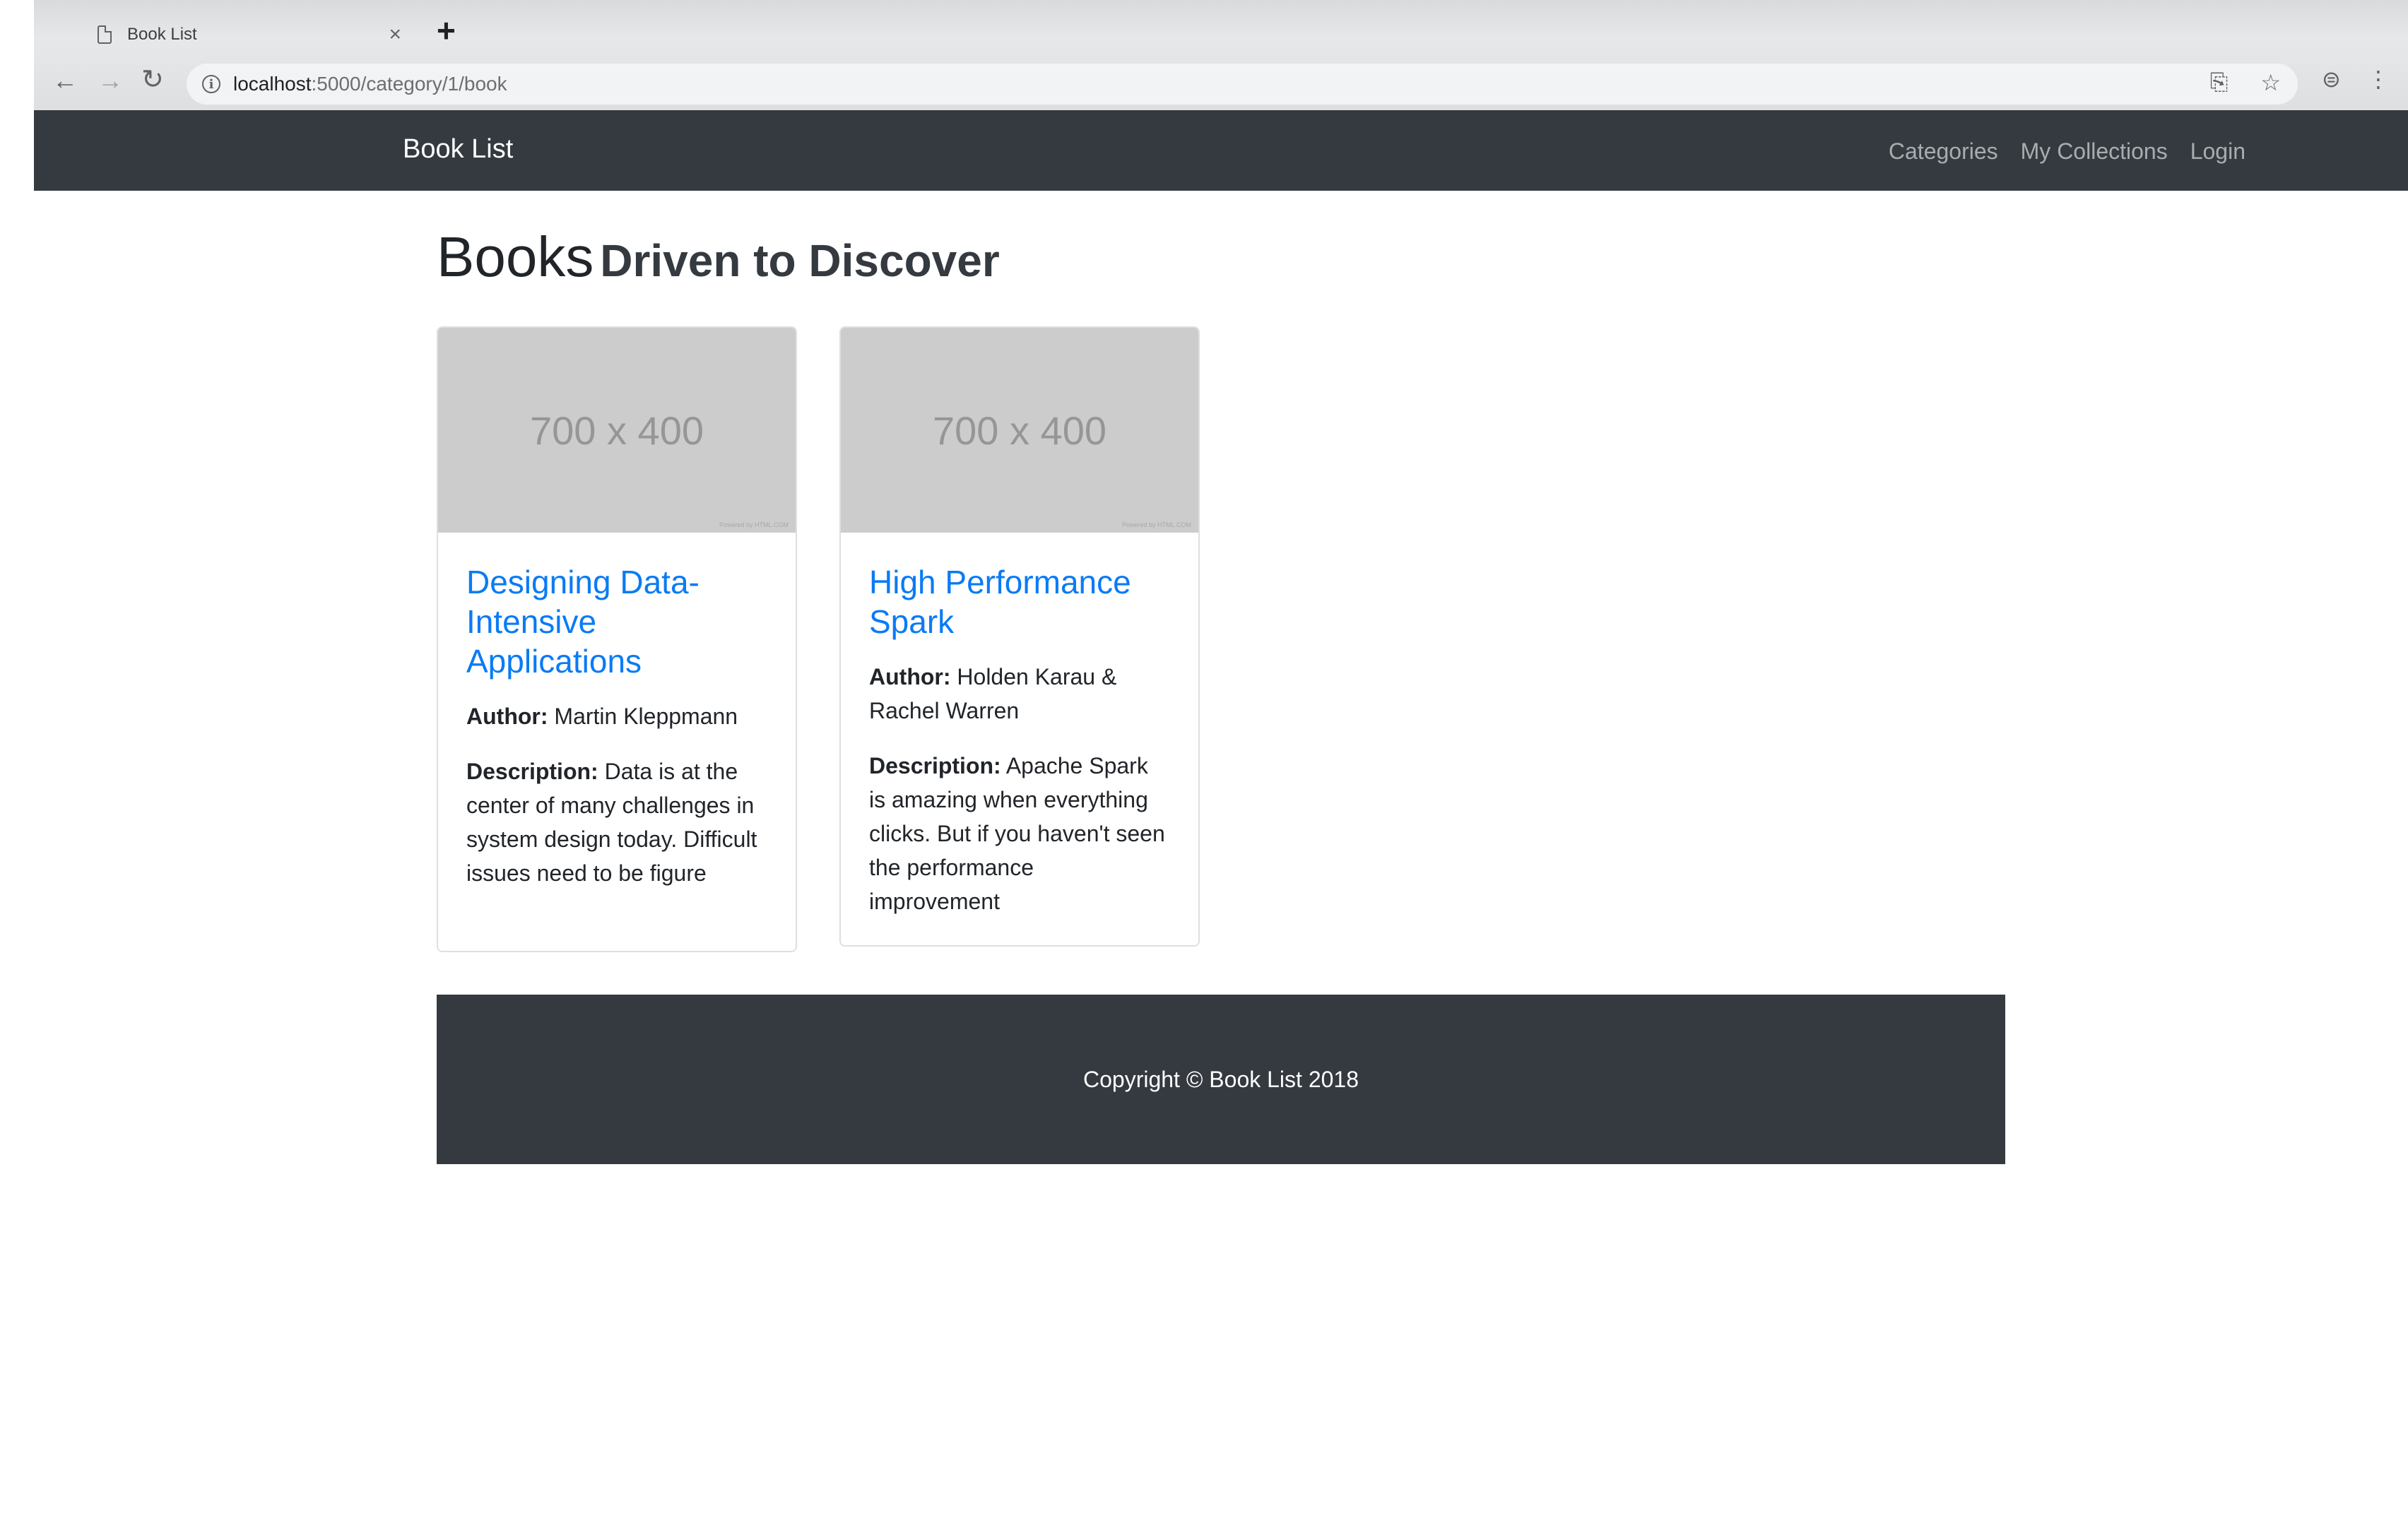 This screenshot has height=1523, width=2408. What do you see at coordinates (110, 80) in the screenshot?
I see `forward-arrow-icon: →` at bounding box center [110, 80].